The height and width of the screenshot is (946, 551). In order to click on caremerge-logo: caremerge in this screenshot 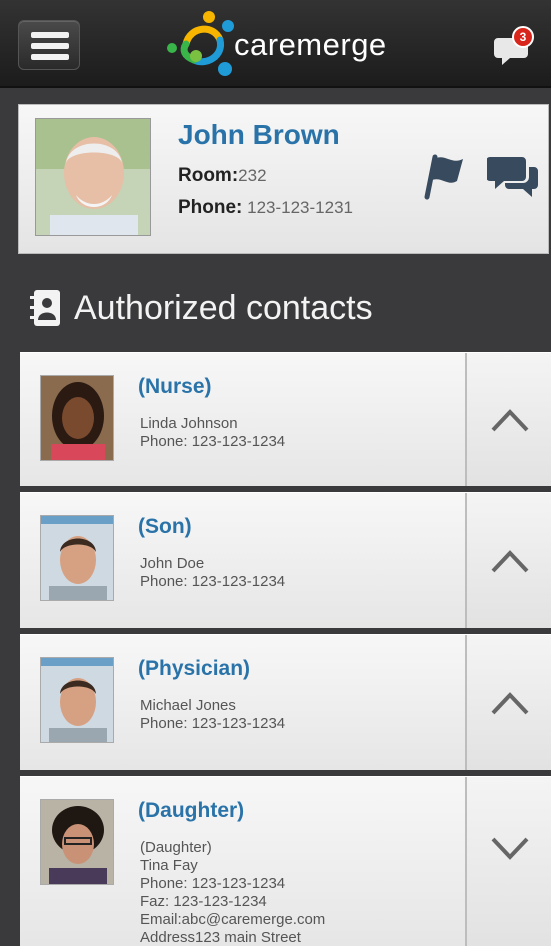, I will do `click(274, 45)`.